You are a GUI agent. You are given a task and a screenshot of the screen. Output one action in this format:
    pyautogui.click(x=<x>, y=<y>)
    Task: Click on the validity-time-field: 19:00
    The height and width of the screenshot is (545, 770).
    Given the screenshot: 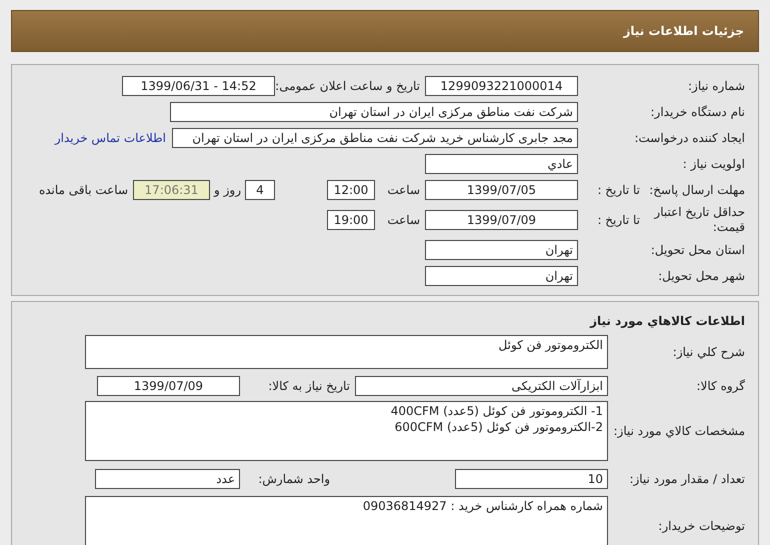 What is the action you would take?
    pyautogui.click(x=351, y=220)
    